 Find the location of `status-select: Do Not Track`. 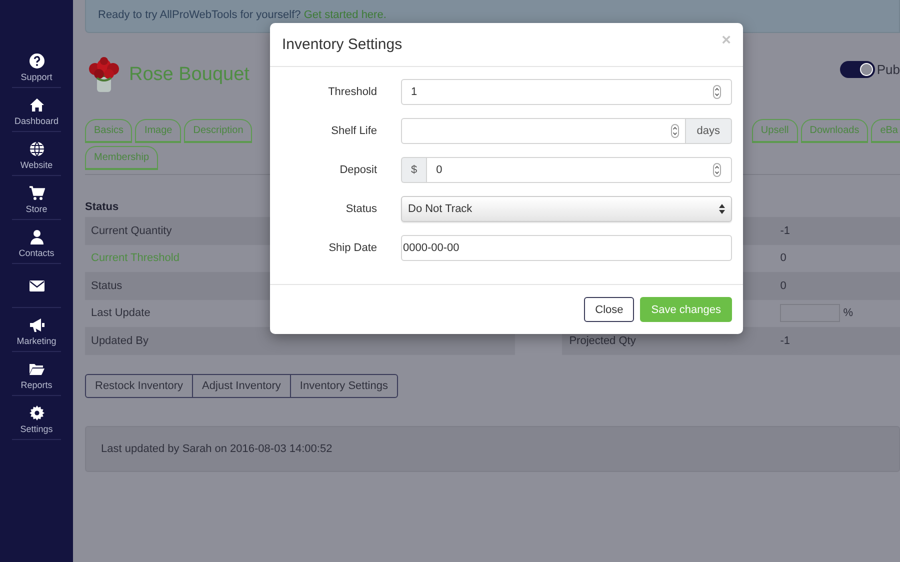

status-select: Do Not Track is located at coordinates (566, 209).